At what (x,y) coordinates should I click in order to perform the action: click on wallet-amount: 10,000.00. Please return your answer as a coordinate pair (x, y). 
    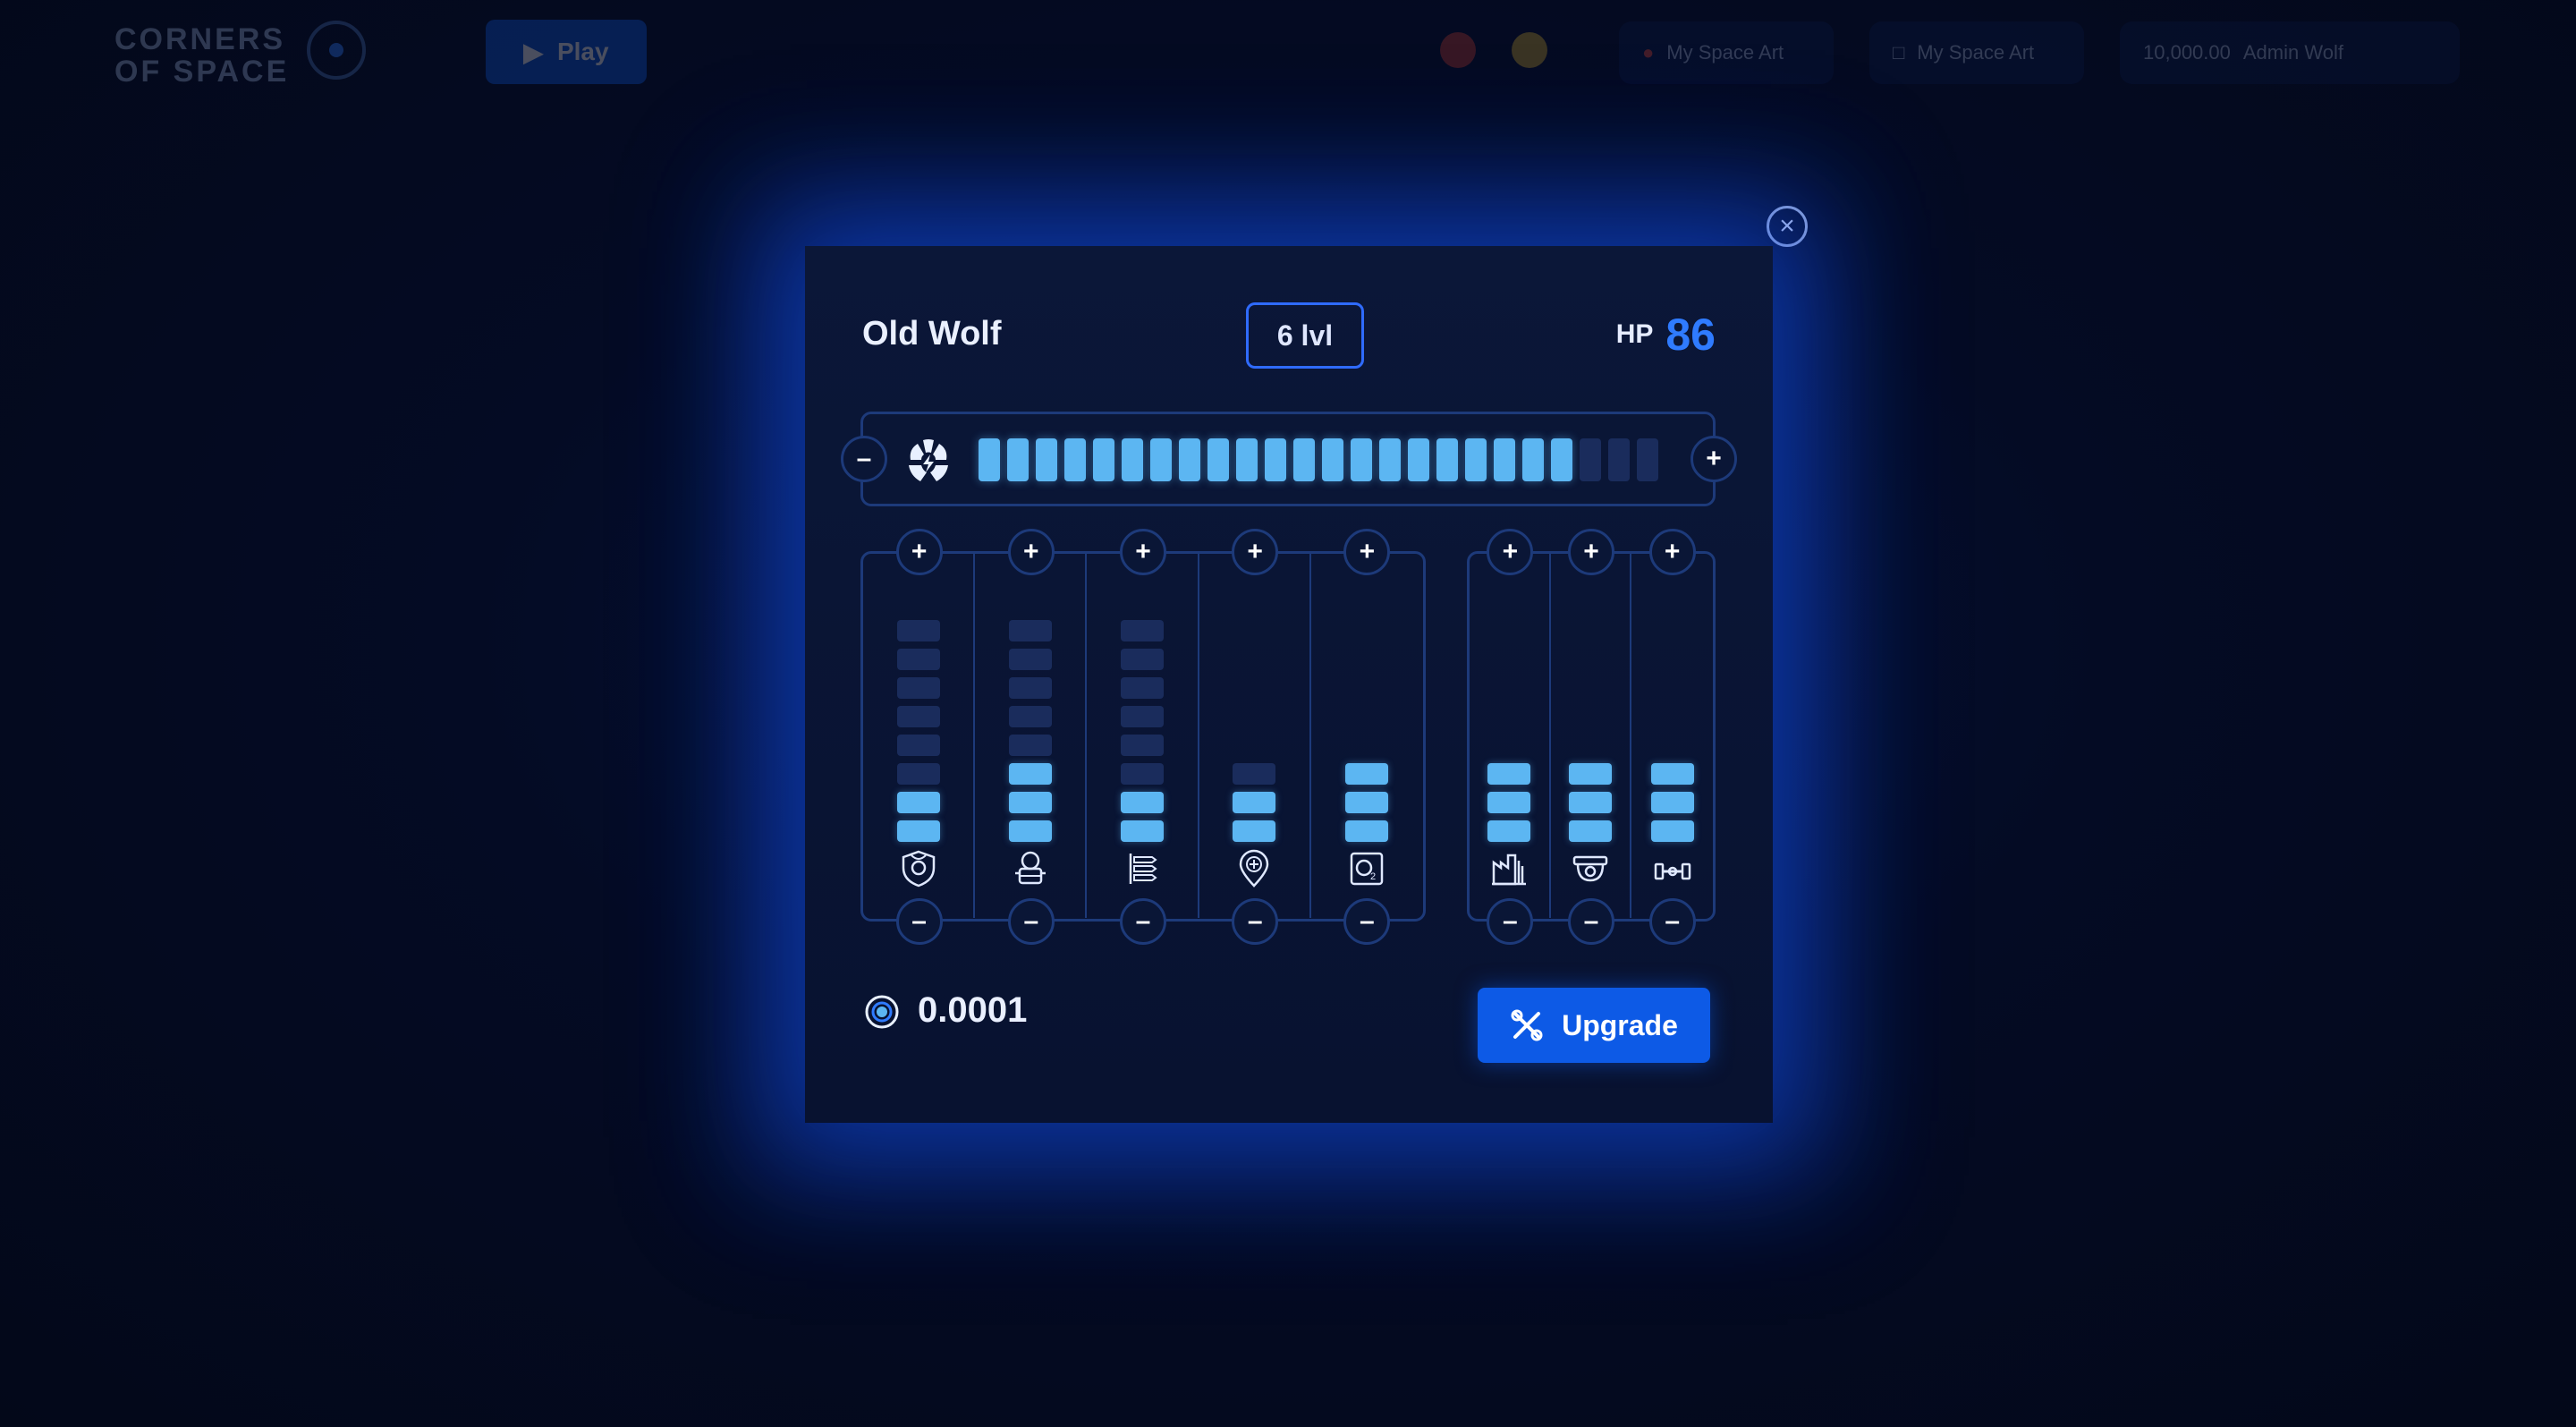
    Looking at the image, I should click on (2187, 52).